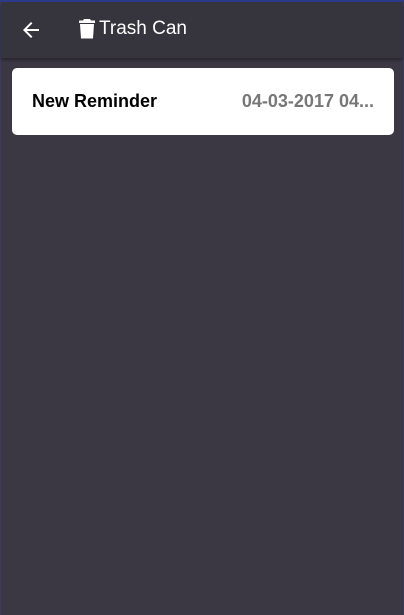 The height and width of the screenshot is (615, 404). Describe the element at coordinates (143, 28) in the screenshot. I see `page-title-text: Trash Can` at that location.